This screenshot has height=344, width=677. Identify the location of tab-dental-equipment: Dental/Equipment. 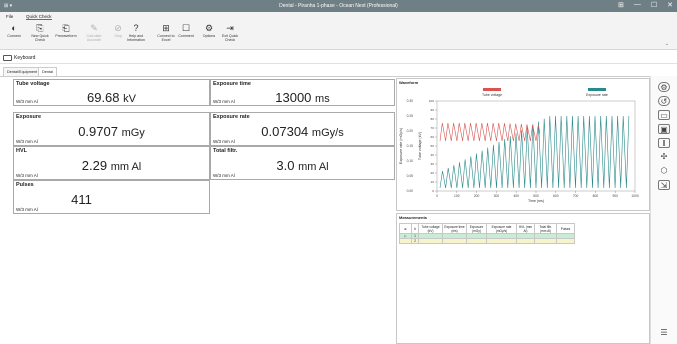
(22, 71).